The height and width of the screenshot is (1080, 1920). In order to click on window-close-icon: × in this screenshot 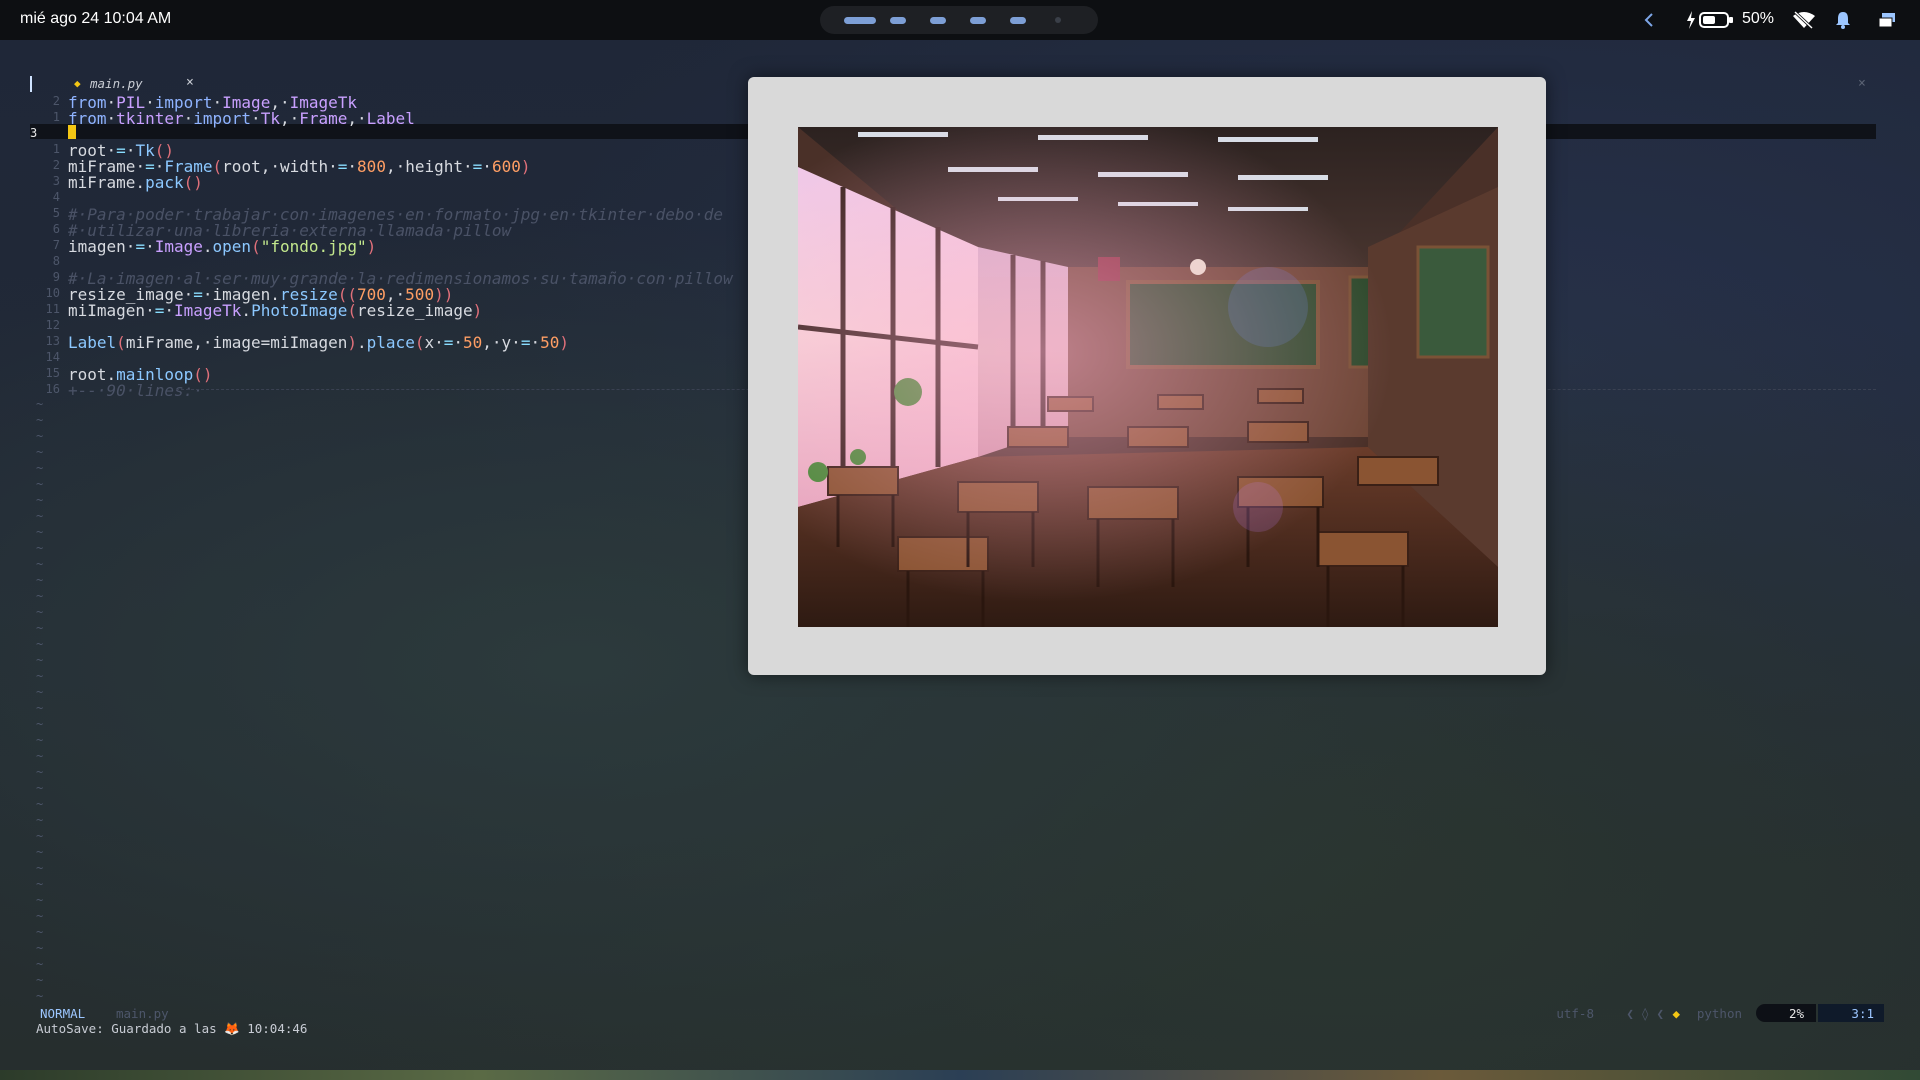, I will do `click(1862, 83)`.